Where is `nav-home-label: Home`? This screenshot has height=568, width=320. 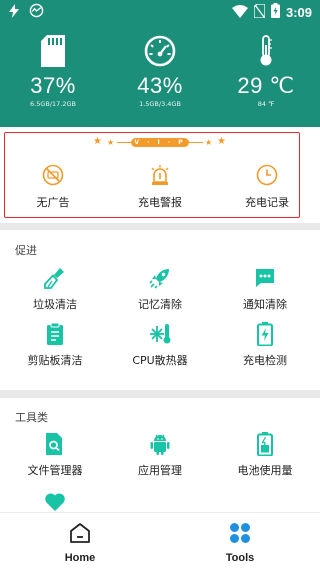
nav-home-label: Home is located at coordinates (80, 558).